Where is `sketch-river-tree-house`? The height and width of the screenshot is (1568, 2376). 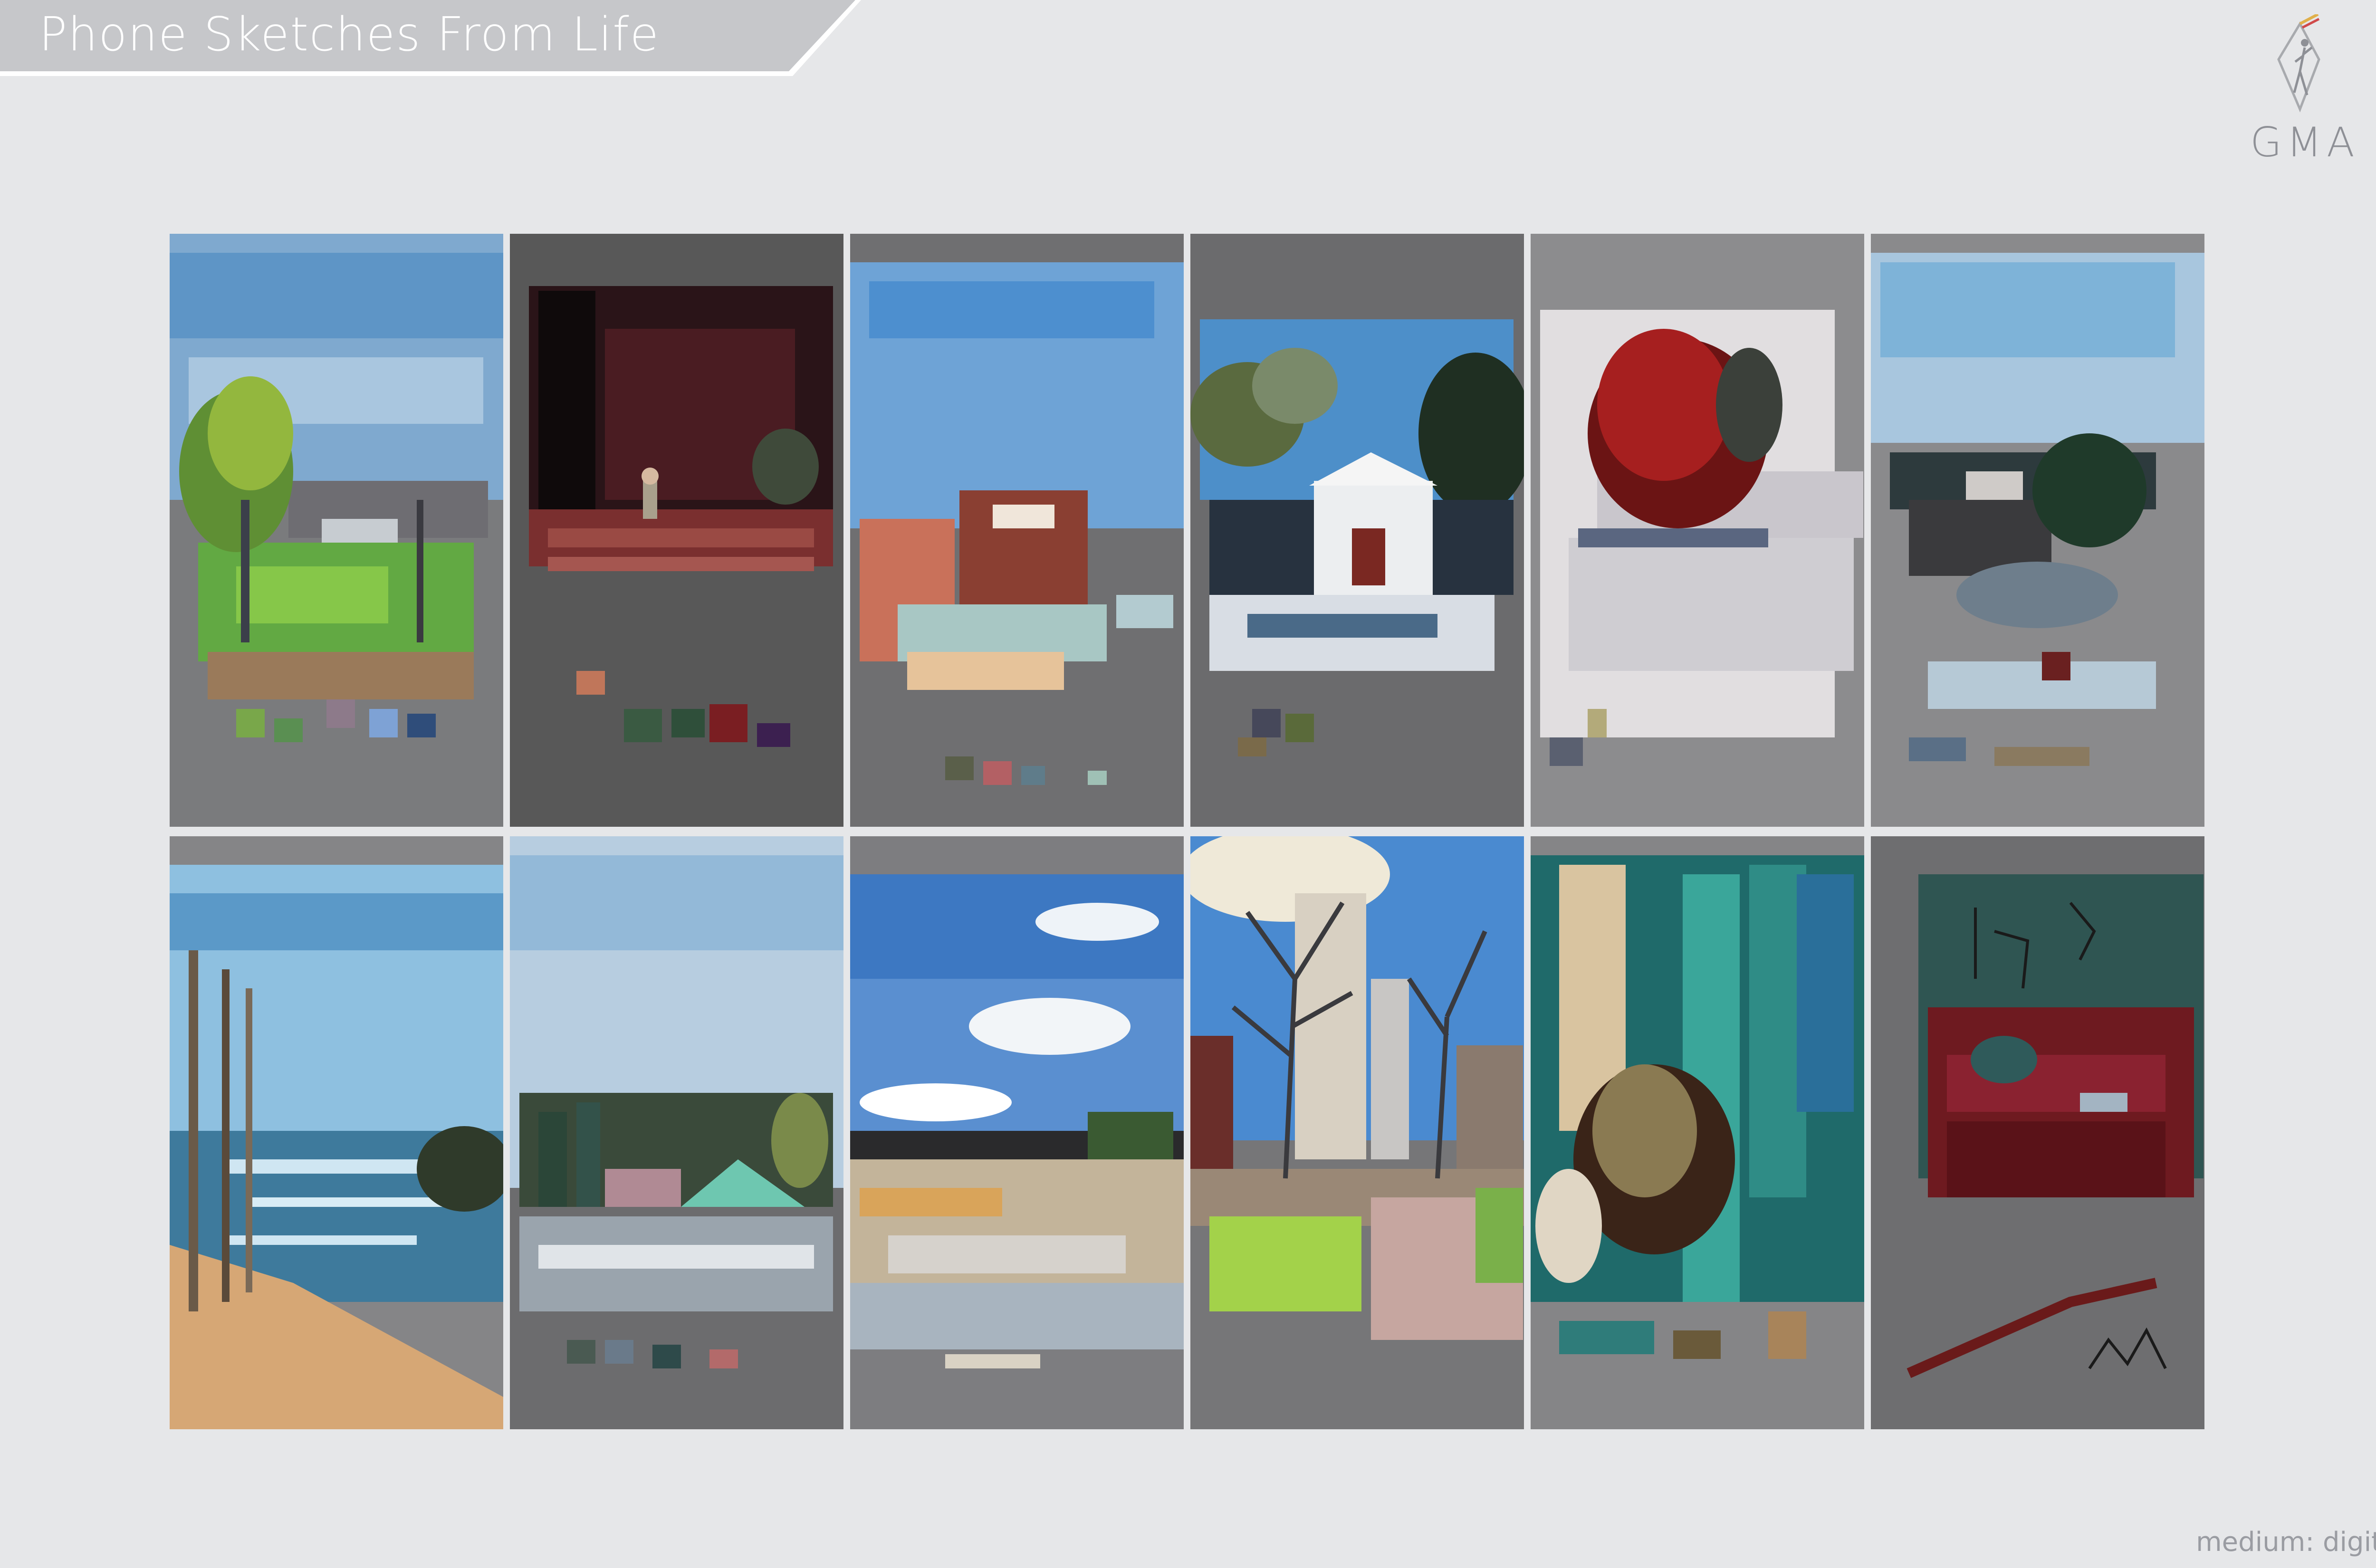 sketch-river-tree-house is located at coordinates (336, 530).